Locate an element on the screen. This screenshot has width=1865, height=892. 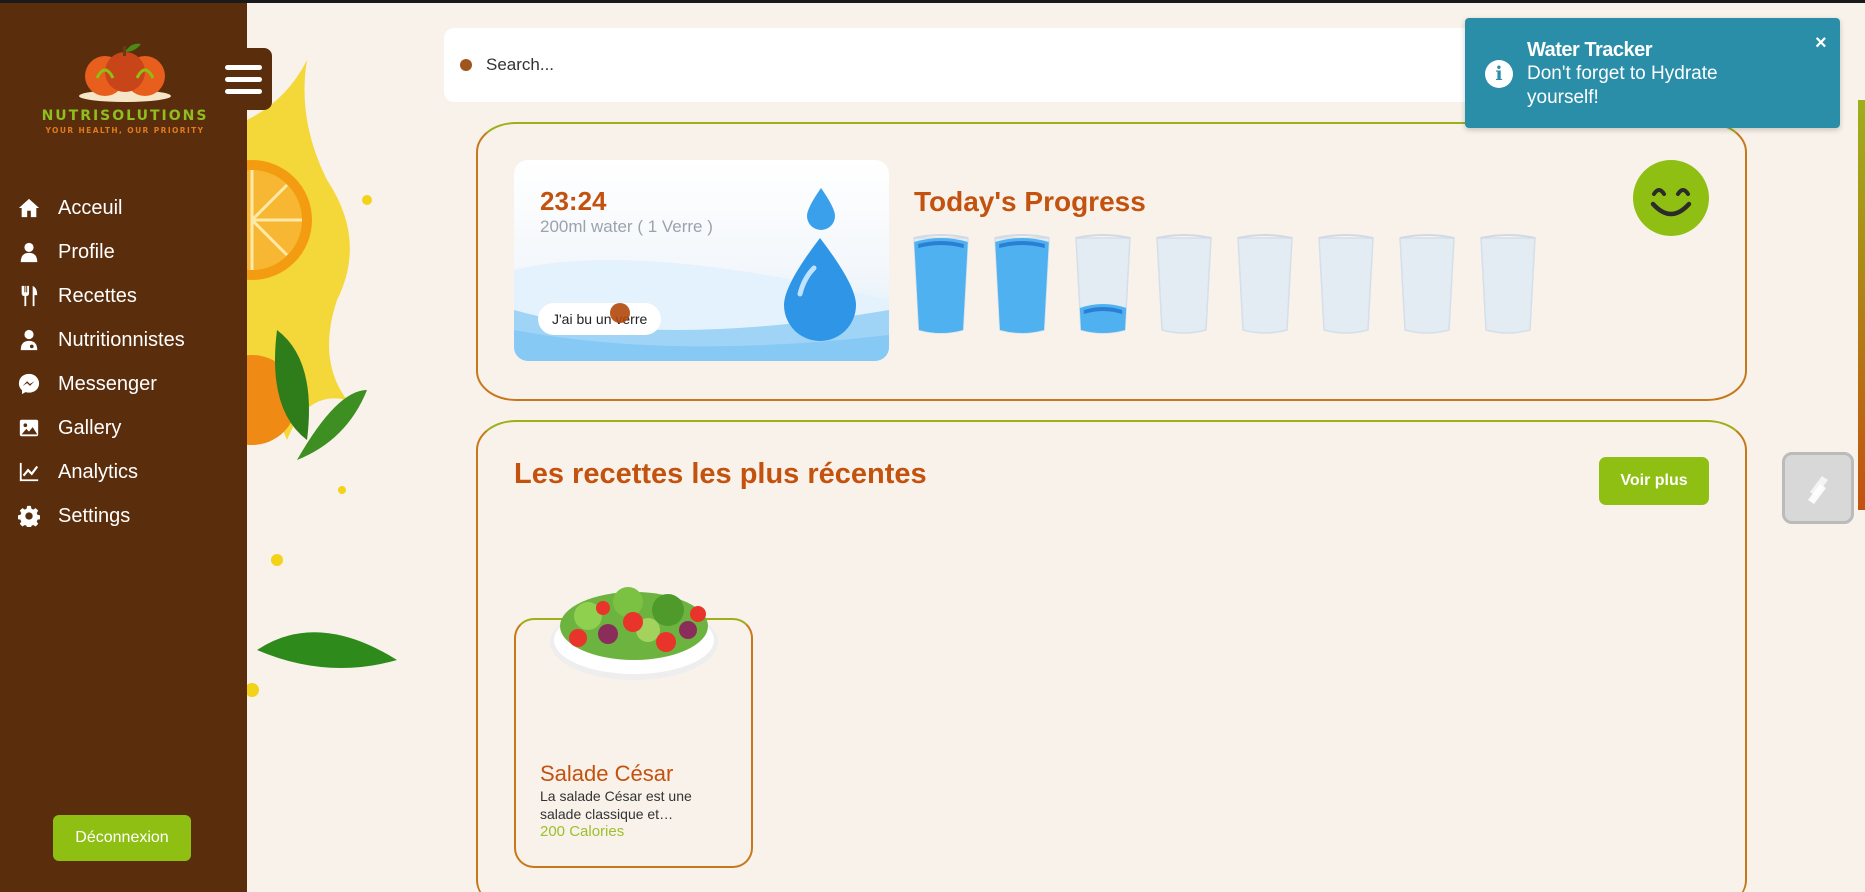
scrollbar is located at coordinates (1861, 305).